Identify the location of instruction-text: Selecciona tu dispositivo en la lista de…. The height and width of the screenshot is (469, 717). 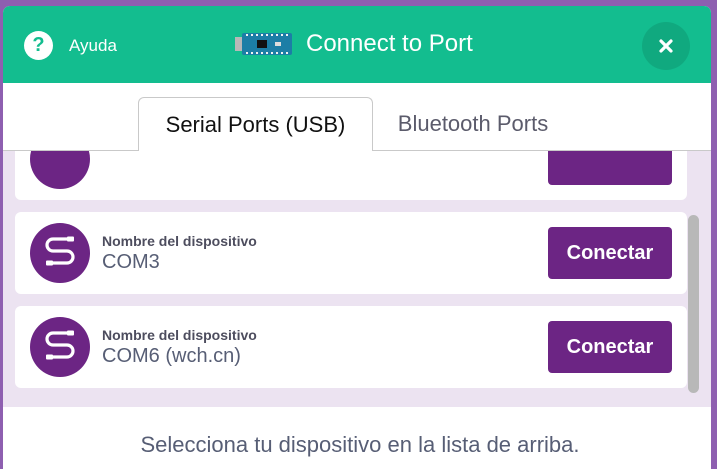
(360, 444).